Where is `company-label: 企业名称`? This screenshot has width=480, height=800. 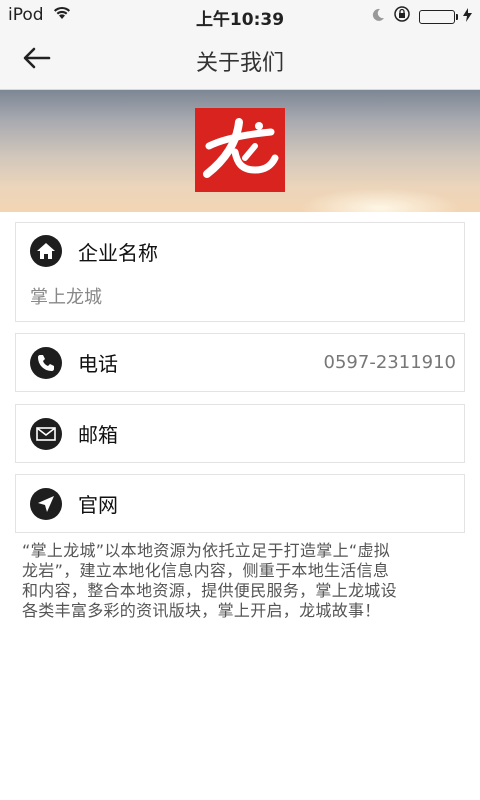 company-label: 企业名称 is located at coordinates (118, 252).